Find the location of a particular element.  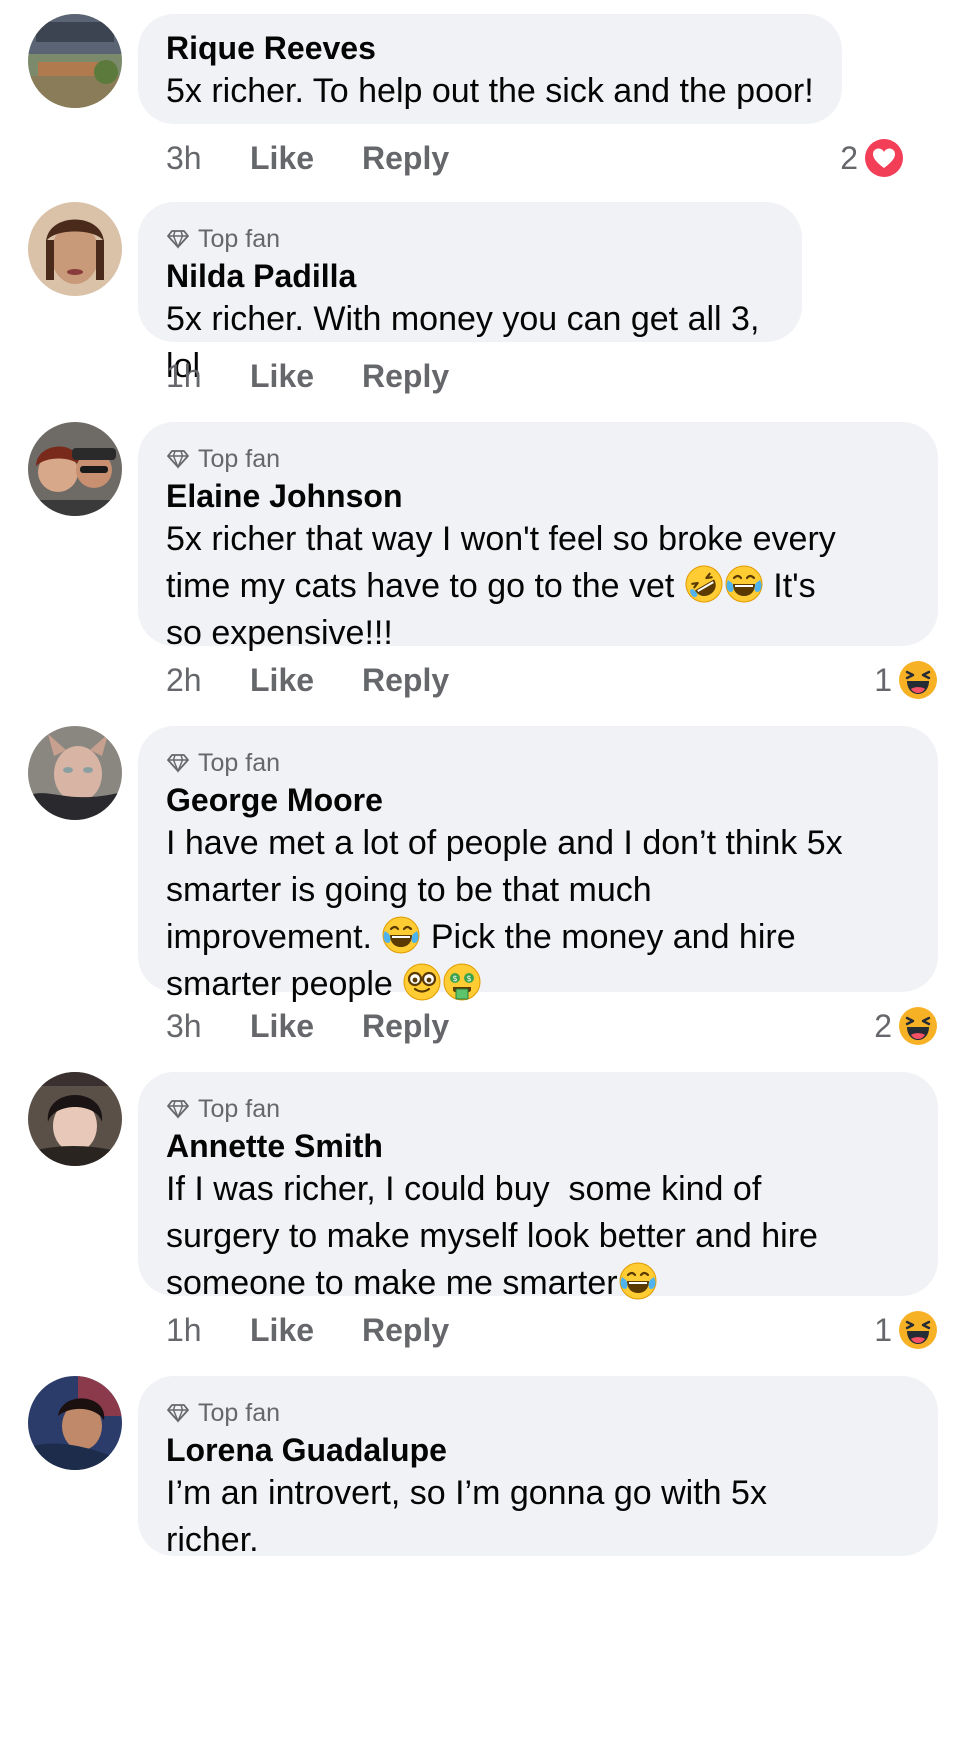

comment-text-segment: improvement. is located at coordinates (269, 937).